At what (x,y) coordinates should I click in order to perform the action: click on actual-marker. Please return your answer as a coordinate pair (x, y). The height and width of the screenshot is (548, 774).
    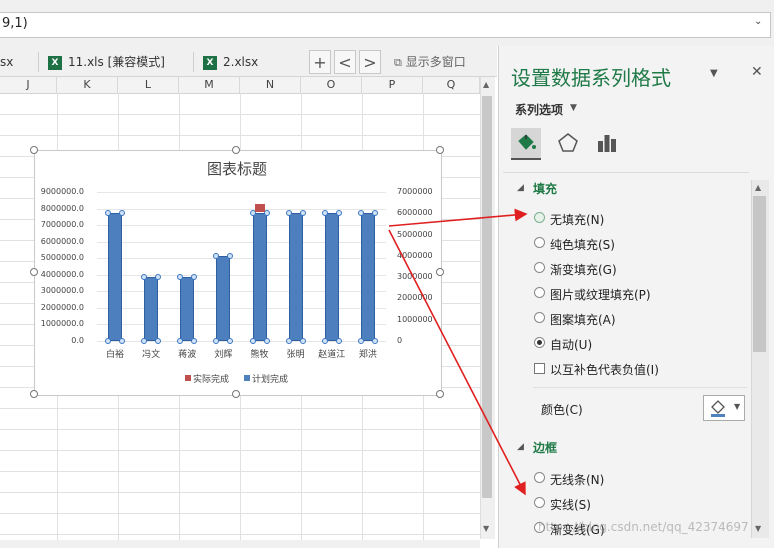
    Looking at the image, I should click on (259, 207).